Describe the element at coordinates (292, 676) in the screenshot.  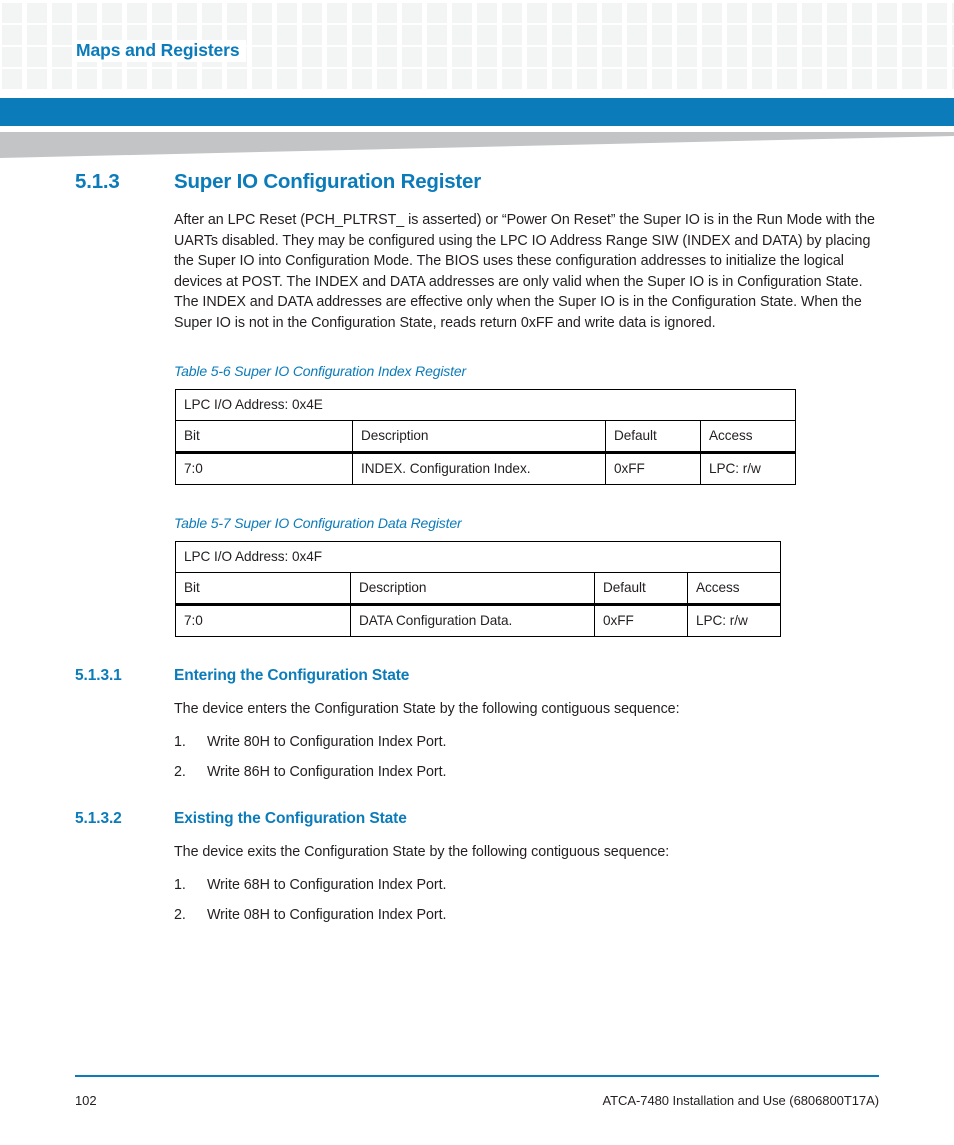
I see `subsection-title: Entering the Configuration State` at that location.